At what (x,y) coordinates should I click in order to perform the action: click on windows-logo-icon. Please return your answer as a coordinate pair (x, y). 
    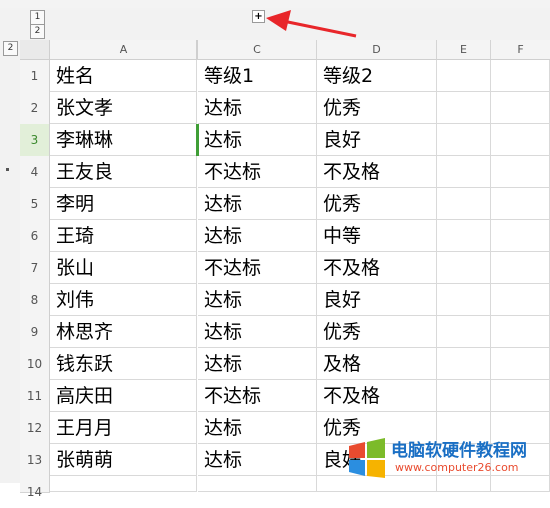
    Looking at the image, I should click on (367, 458).